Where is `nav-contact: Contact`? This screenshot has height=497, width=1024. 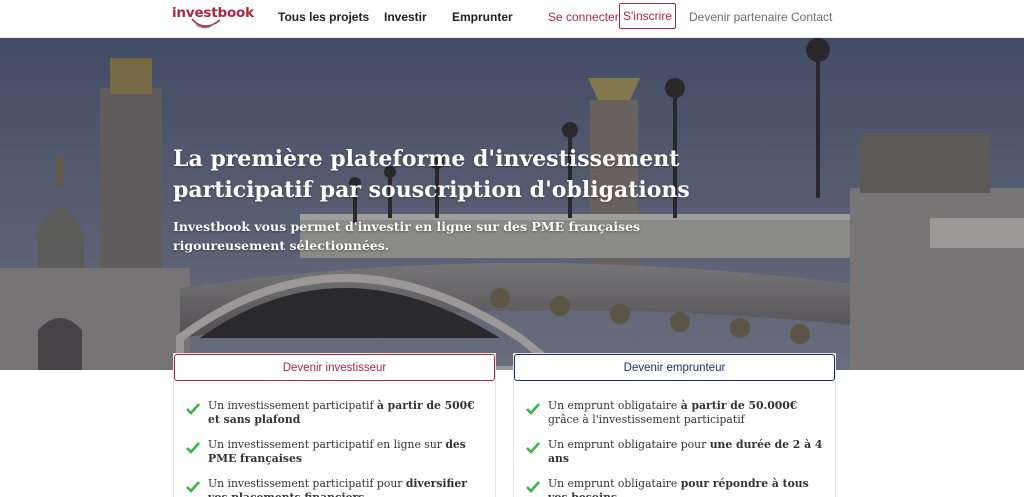
nav-contact: Contact is located at coordinates (811, 17).